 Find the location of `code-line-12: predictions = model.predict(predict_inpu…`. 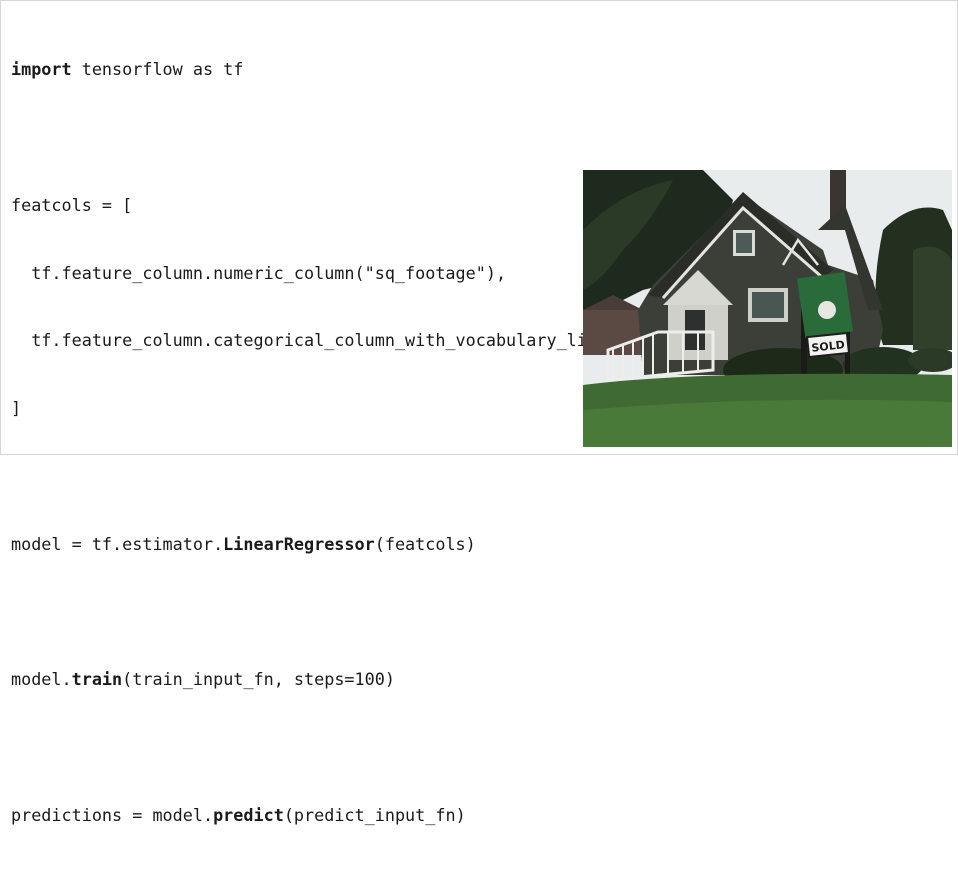

code-line-12: predictions = model.predict(predict_inpu… is located at coordinates (238, 814).